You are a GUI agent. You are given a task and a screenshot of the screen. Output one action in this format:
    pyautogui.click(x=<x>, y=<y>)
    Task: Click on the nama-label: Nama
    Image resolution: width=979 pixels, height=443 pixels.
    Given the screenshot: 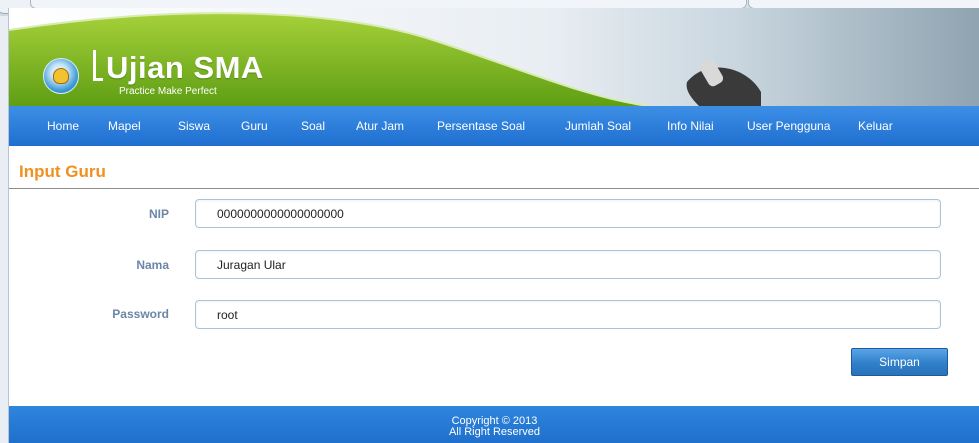 What is the action you would take?
    pyautogui.click(x=152, y=265)
    